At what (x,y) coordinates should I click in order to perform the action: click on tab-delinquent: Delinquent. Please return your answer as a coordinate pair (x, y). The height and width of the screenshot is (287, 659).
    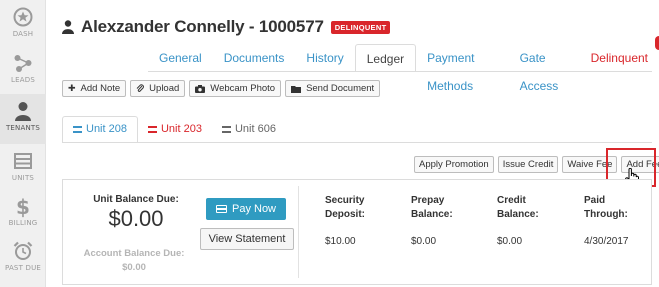
    Looking at the image, I should click on (619, 58).